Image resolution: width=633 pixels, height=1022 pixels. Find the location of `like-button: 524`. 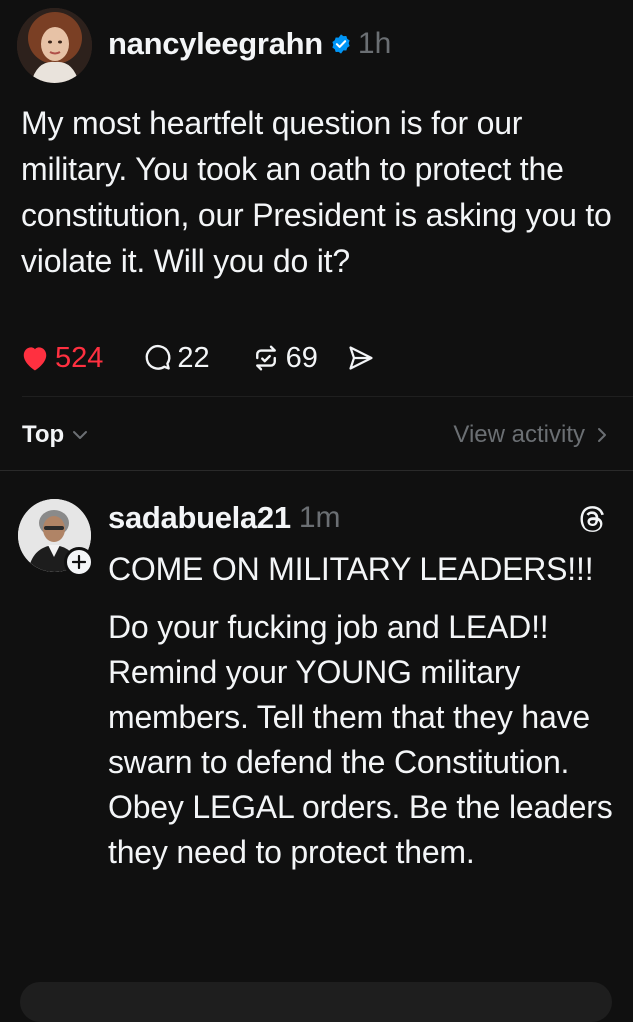

like-button: 524 is located at coordinates (61, 358).